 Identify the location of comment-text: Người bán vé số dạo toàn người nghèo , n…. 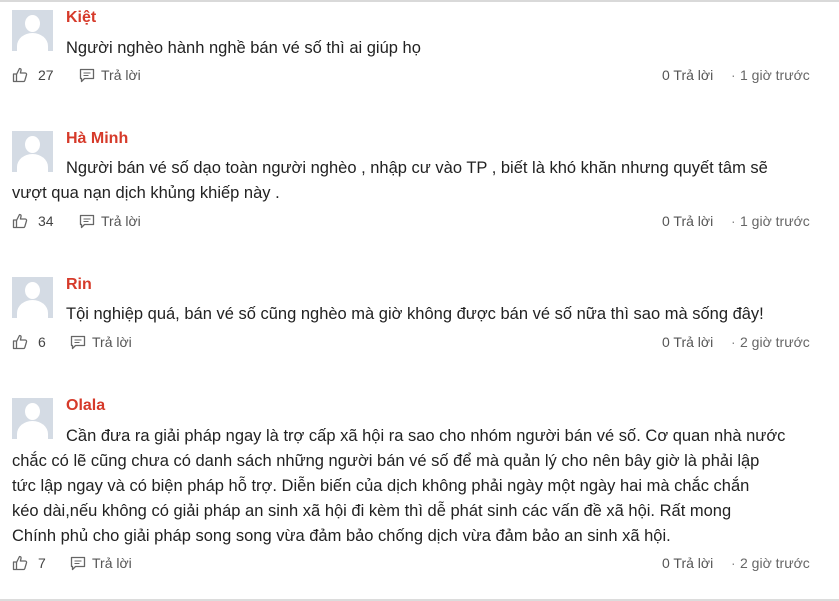
(390, 180).